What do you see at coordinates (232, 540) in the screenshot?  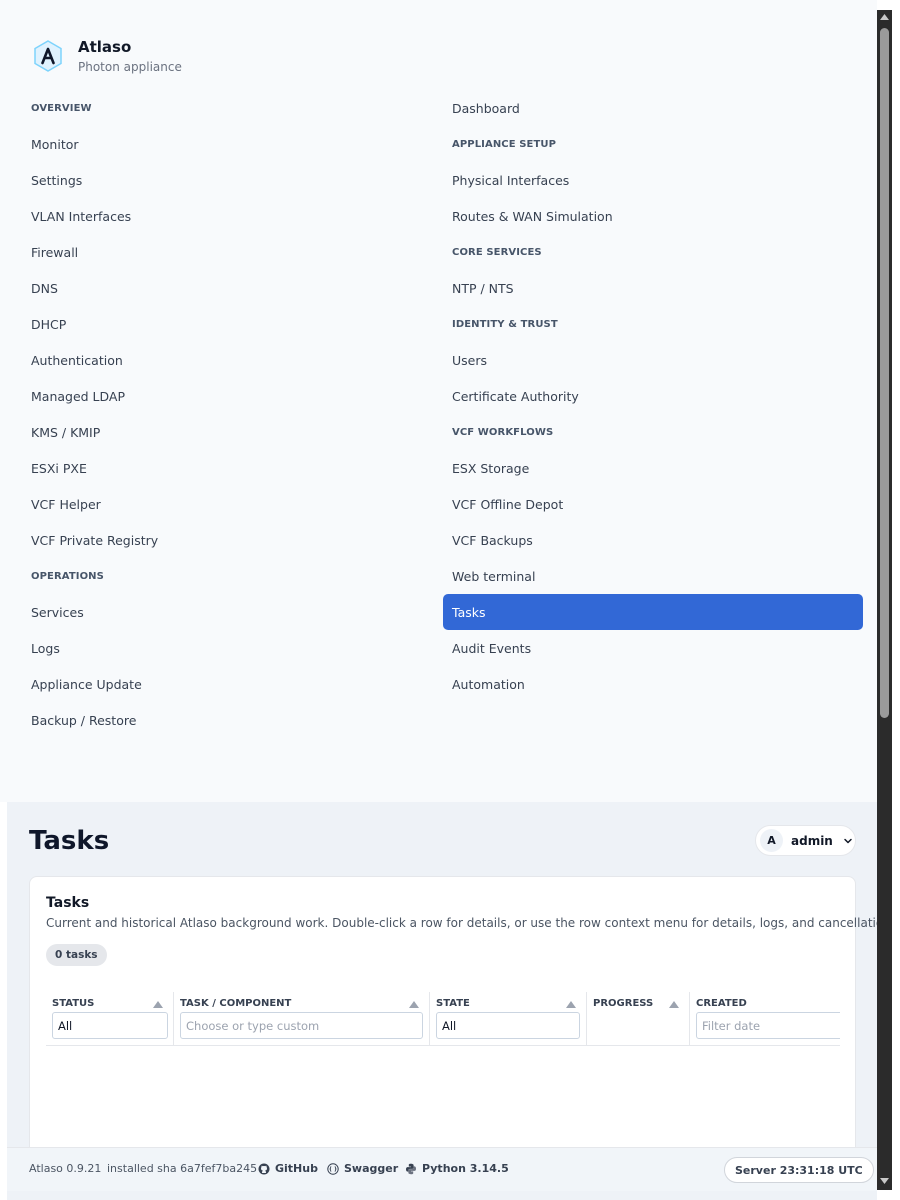 I see `sidebar-item-vcf-private-registry: VCF Private Registry` at bounding box center [232, 540].